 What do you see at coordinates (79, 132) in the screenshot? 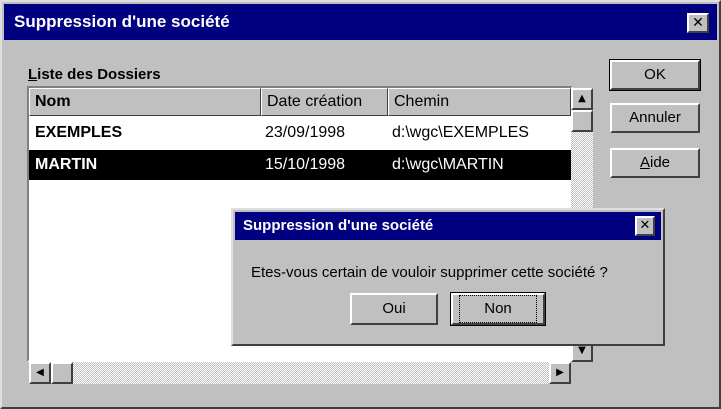
I see `cell-nom: EXEMPLES` at bounding box center [79, 132].